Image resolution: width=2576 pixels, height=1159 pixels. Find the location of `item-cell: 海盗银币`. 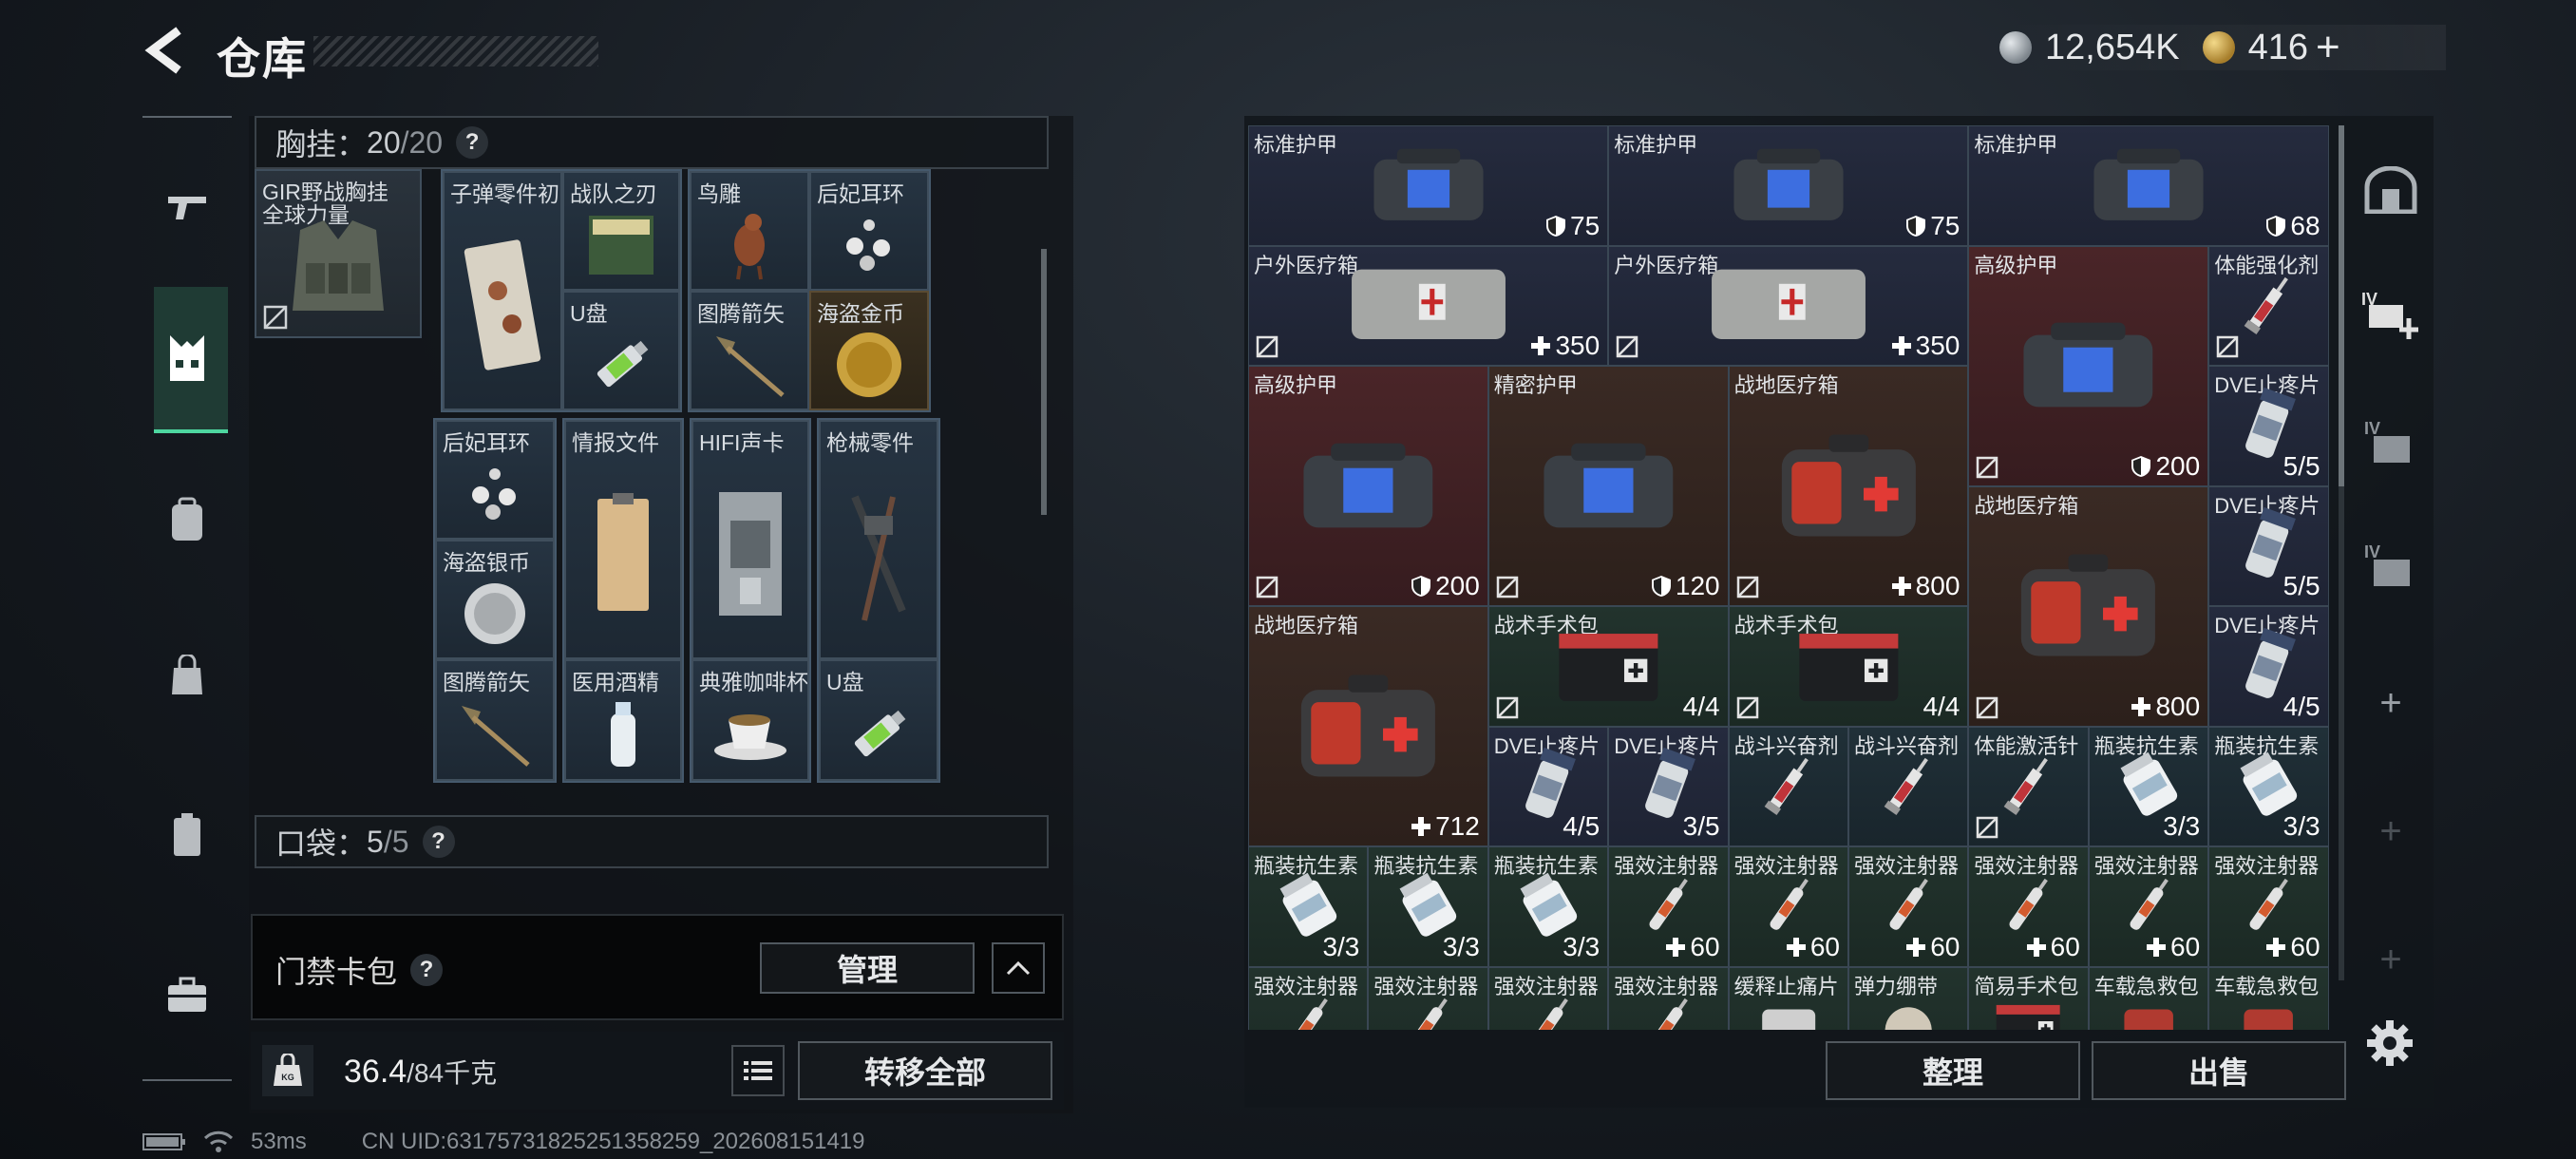

item-cell: 海盗银币 is located at coordinates (495, 599).